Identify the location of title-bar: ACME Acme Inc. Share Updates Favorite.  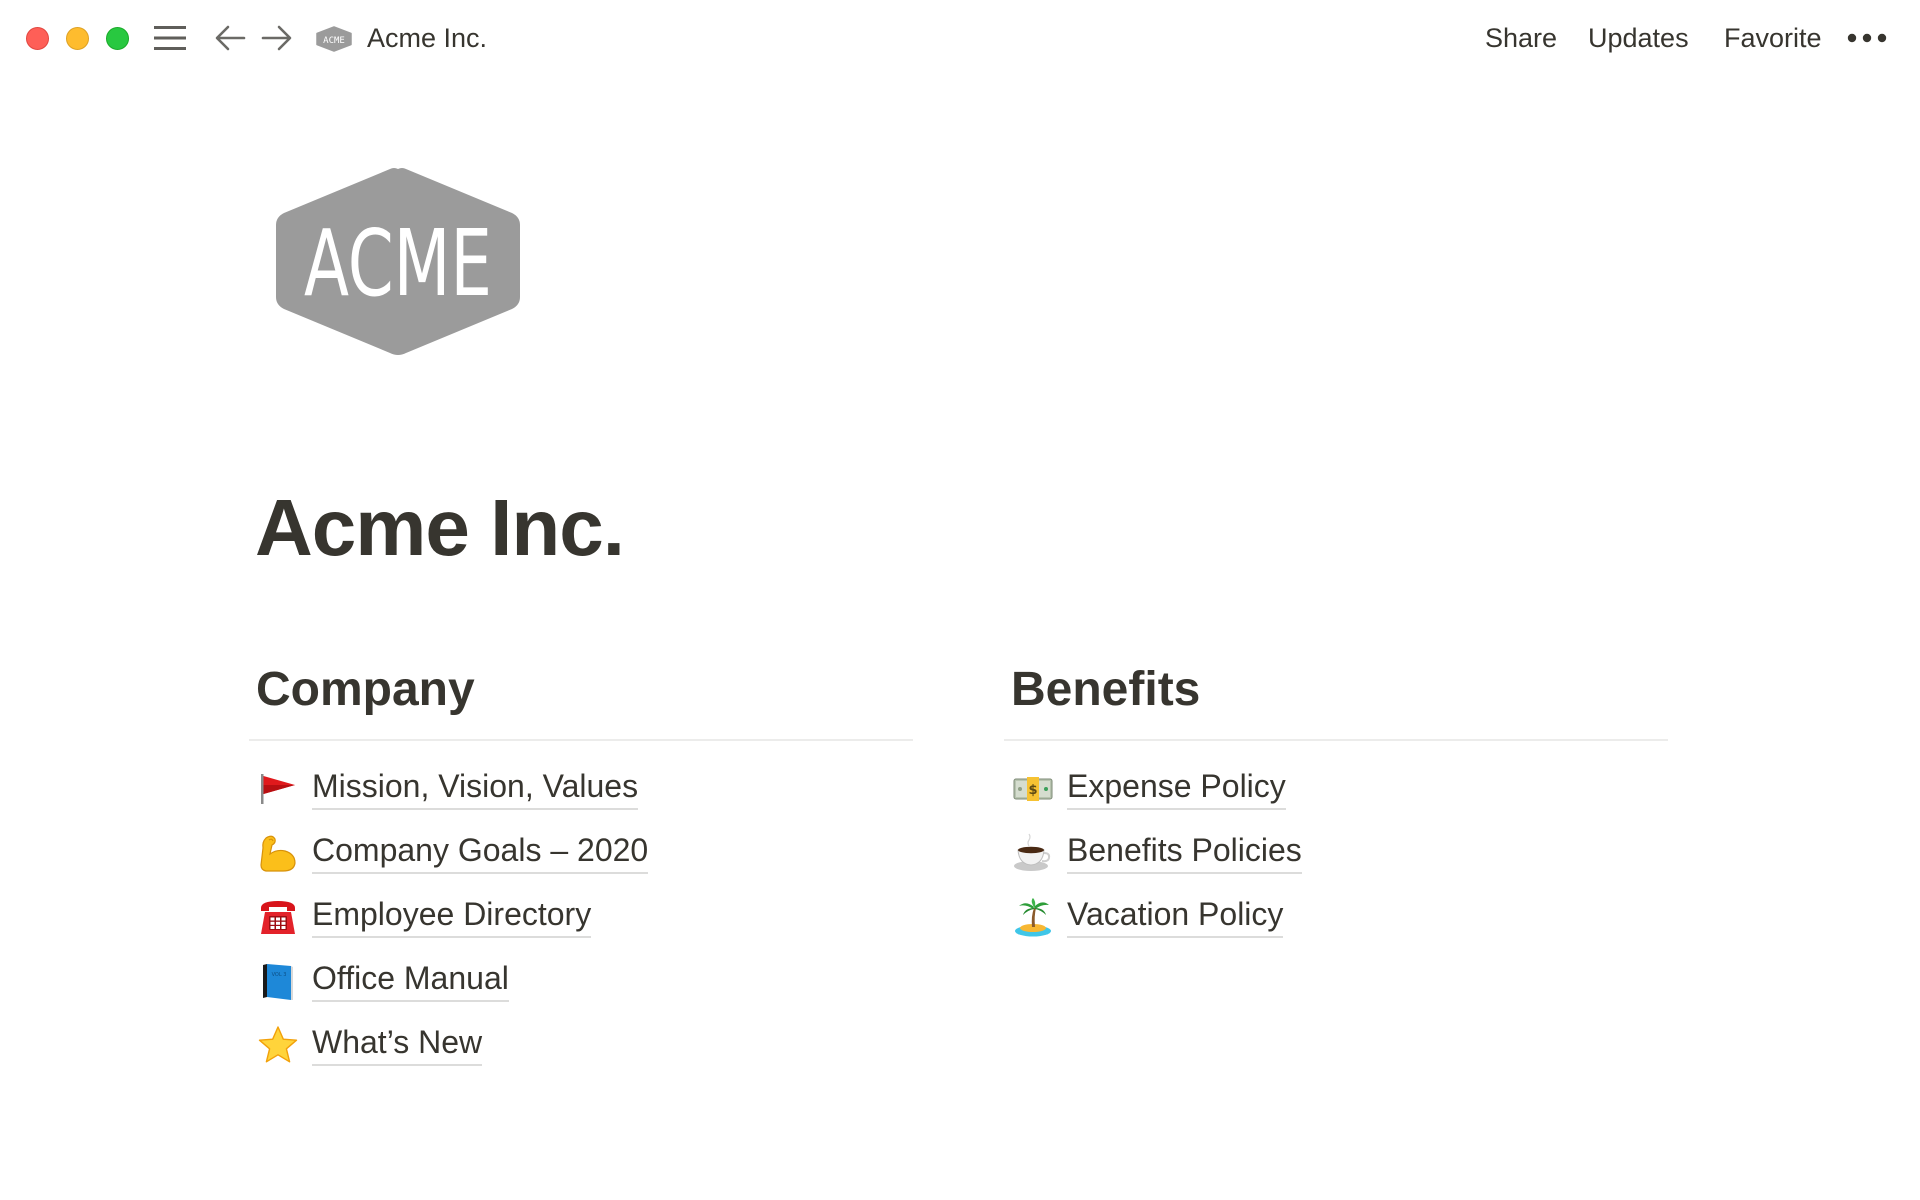
(960, 38).